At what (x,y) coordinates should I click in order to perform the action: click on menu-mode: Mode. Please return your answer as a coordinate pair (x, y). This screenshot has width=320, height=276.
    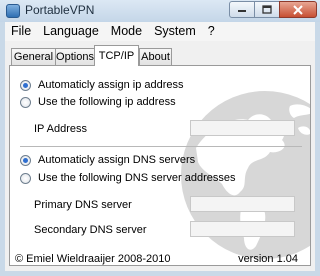
    Looking at the image, I should click on (126, 31).